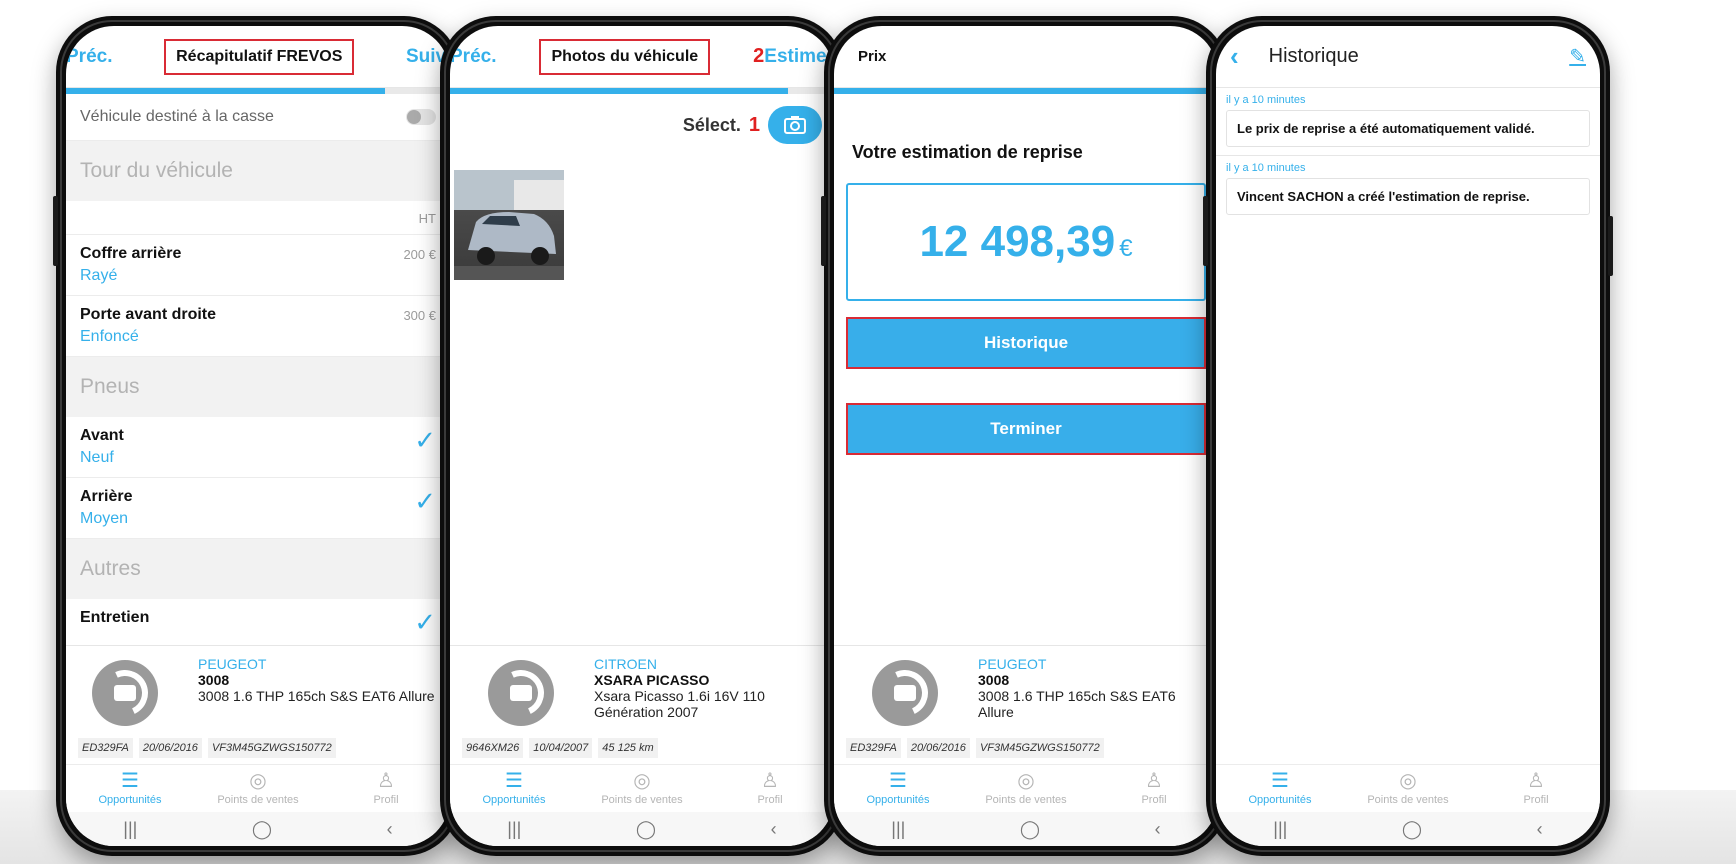 The height and width of the screenshot is (864, 1736). What do you see at coordinates (258, 171) in the screenshot?
I see `section-tour: Tour du véhicule` at bounding box center [258, 171].